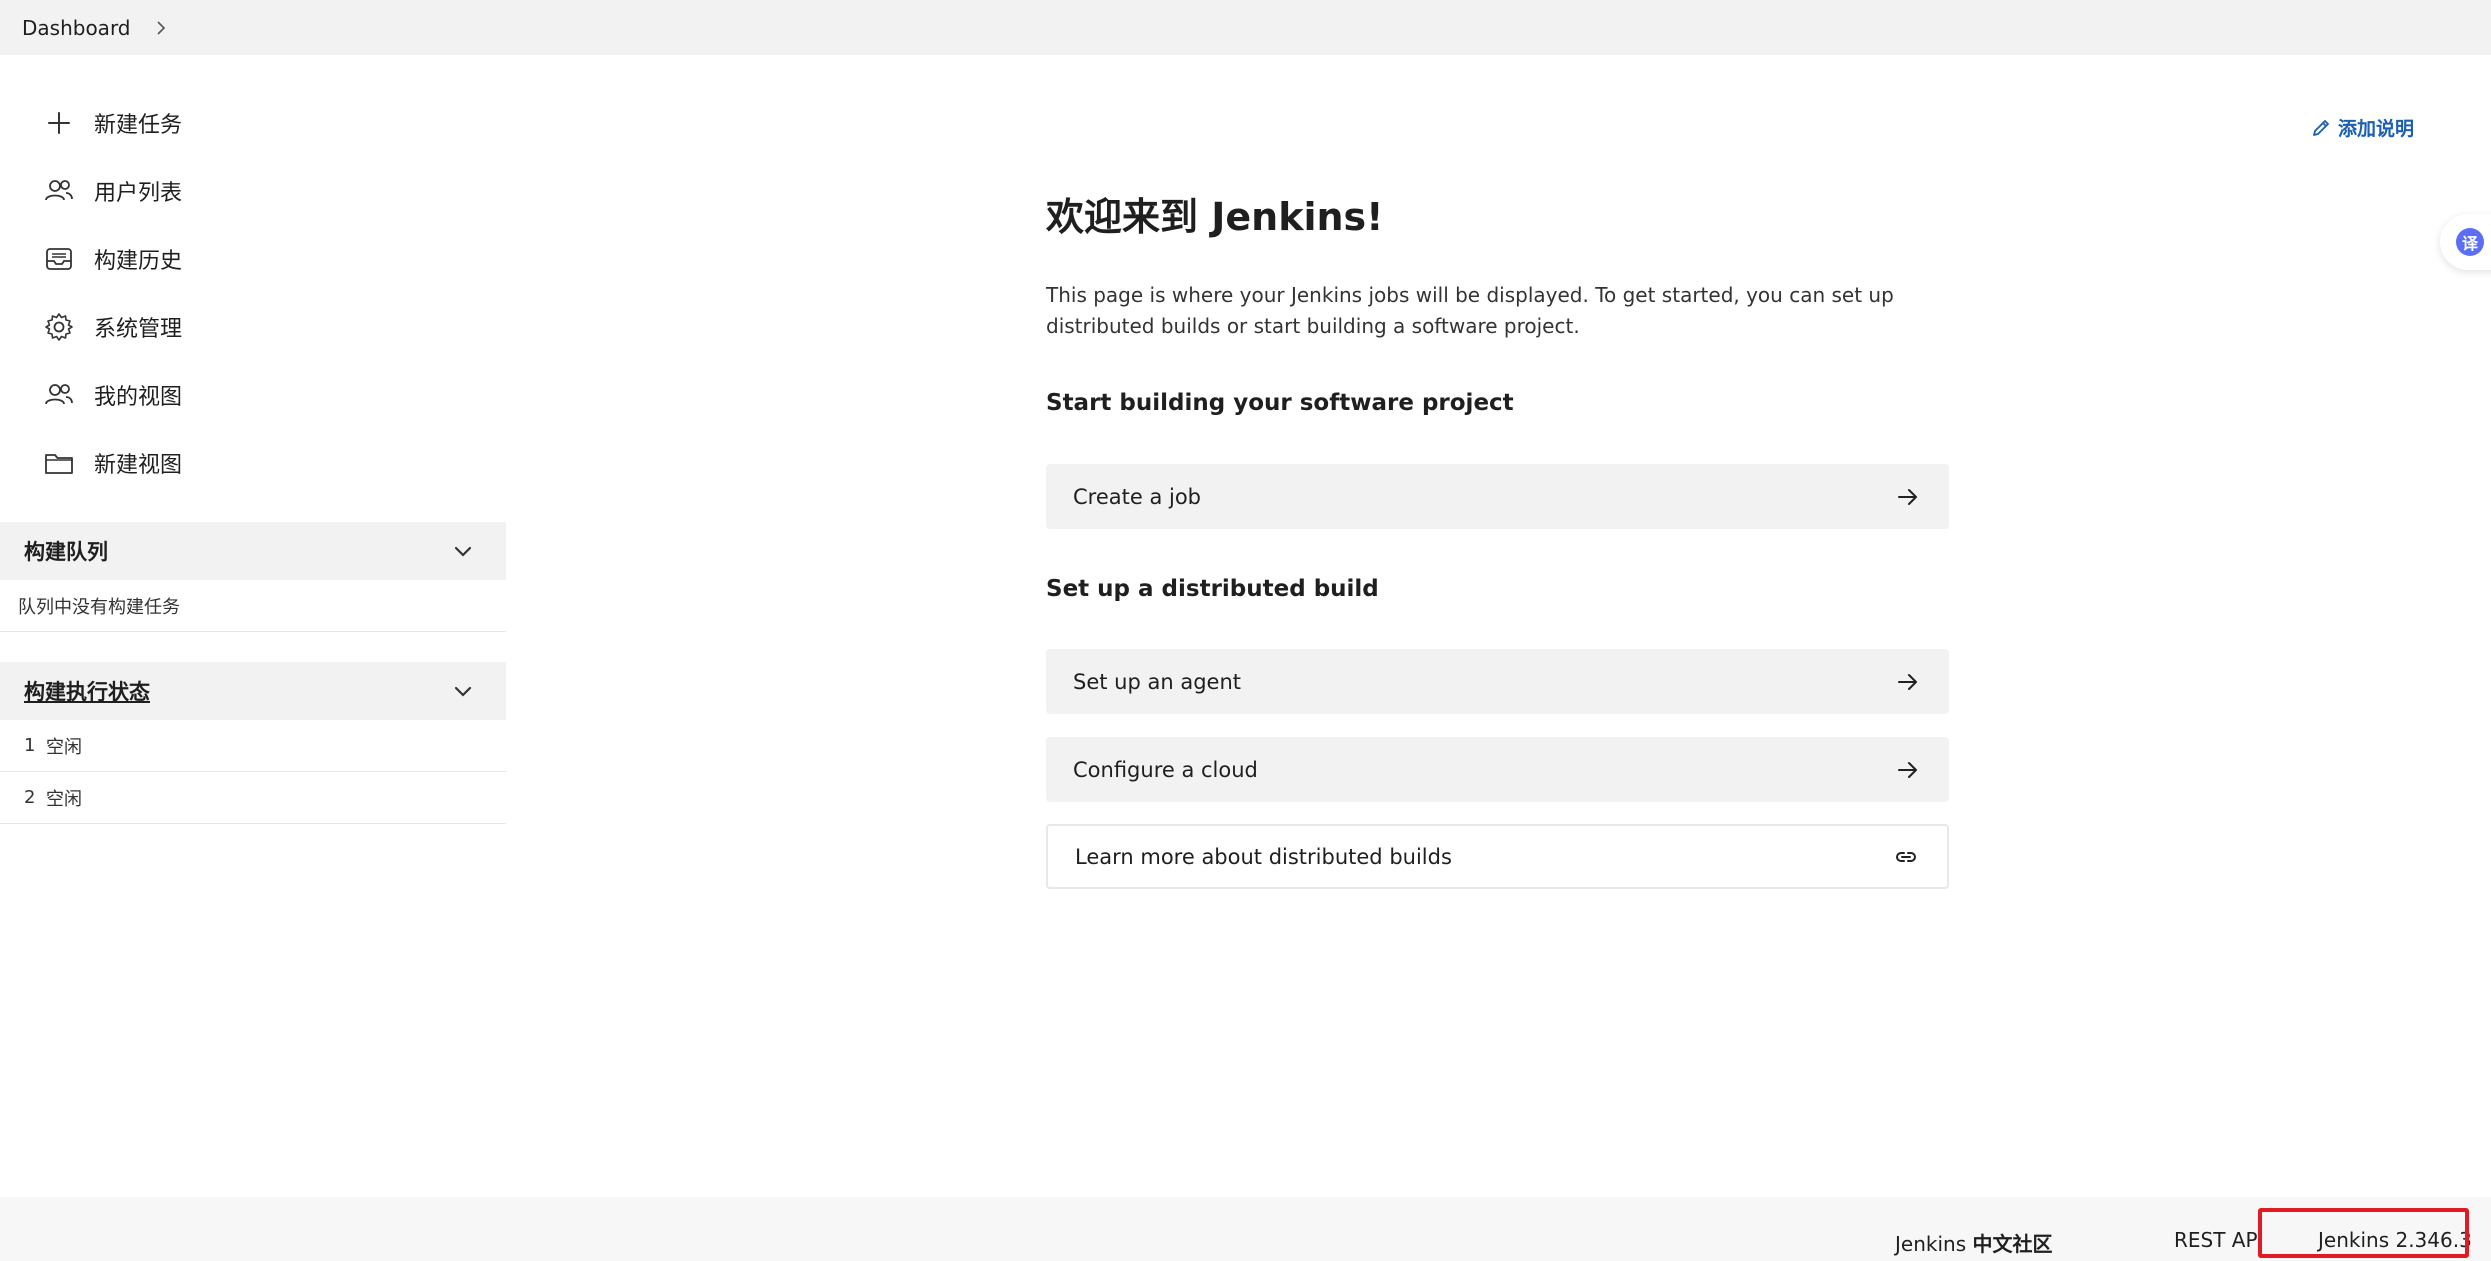 Image resolution: width=2491 pixels, height=1261 pixels. What do you see at coordinates (253, 798) in the screenshot?
I see `executor-row: 2 空闲` at bounding box center [253, 798].